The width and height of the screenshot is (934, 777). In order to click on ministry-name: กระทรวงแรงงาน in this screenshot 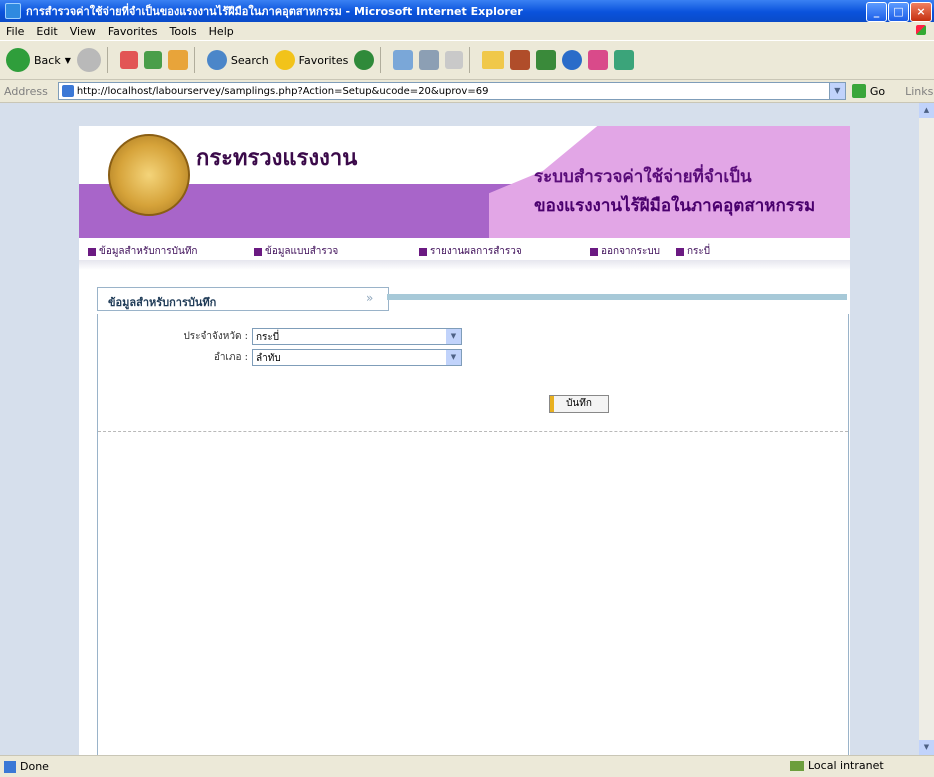, I will do `click(277, 158)`.